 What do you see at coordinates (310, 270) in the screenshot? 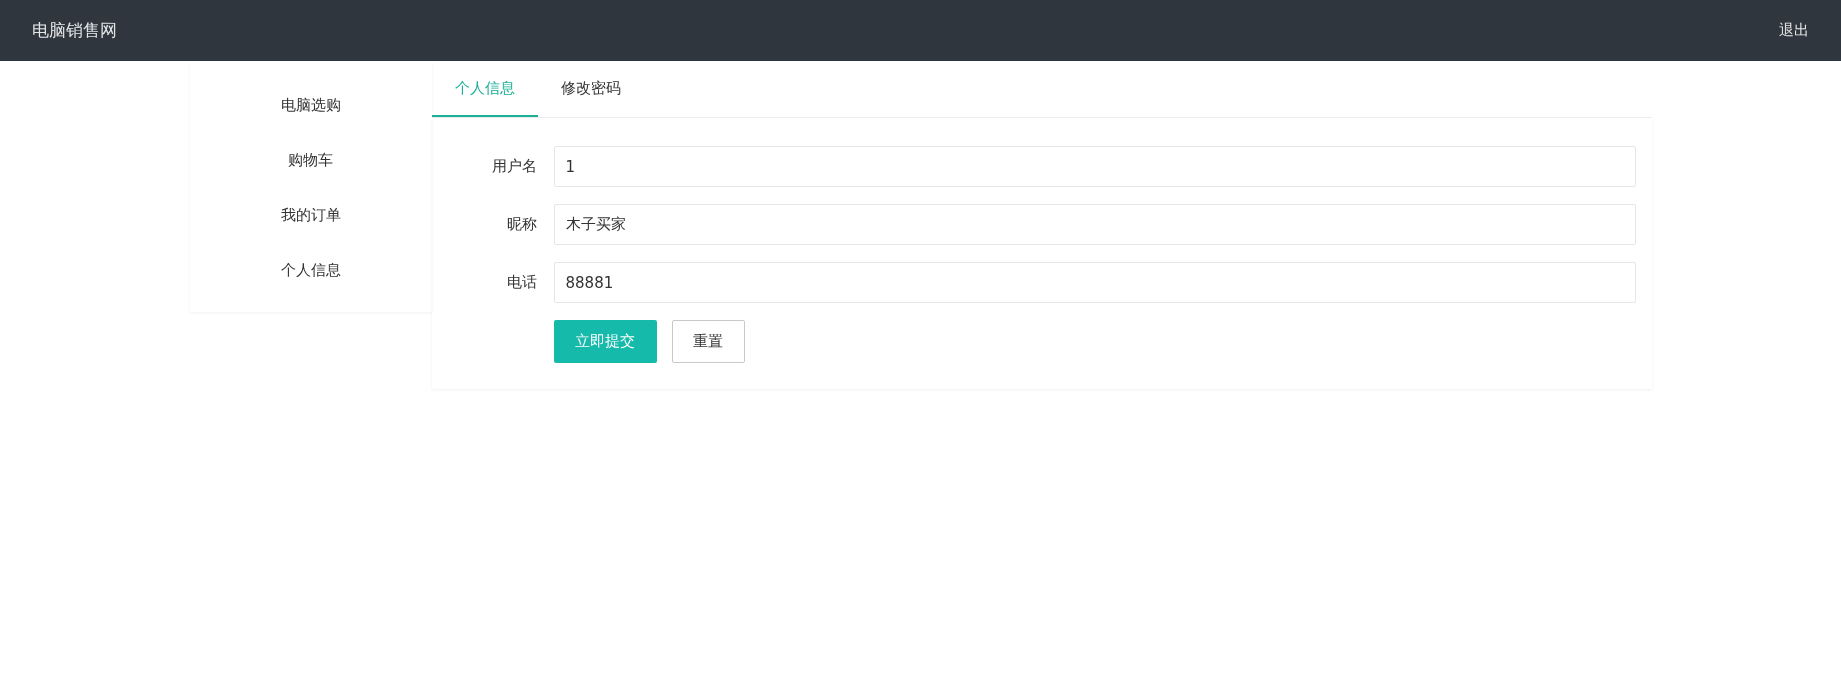
I see `sidebar-item: 个人信息` at bounding box center [310, 270].